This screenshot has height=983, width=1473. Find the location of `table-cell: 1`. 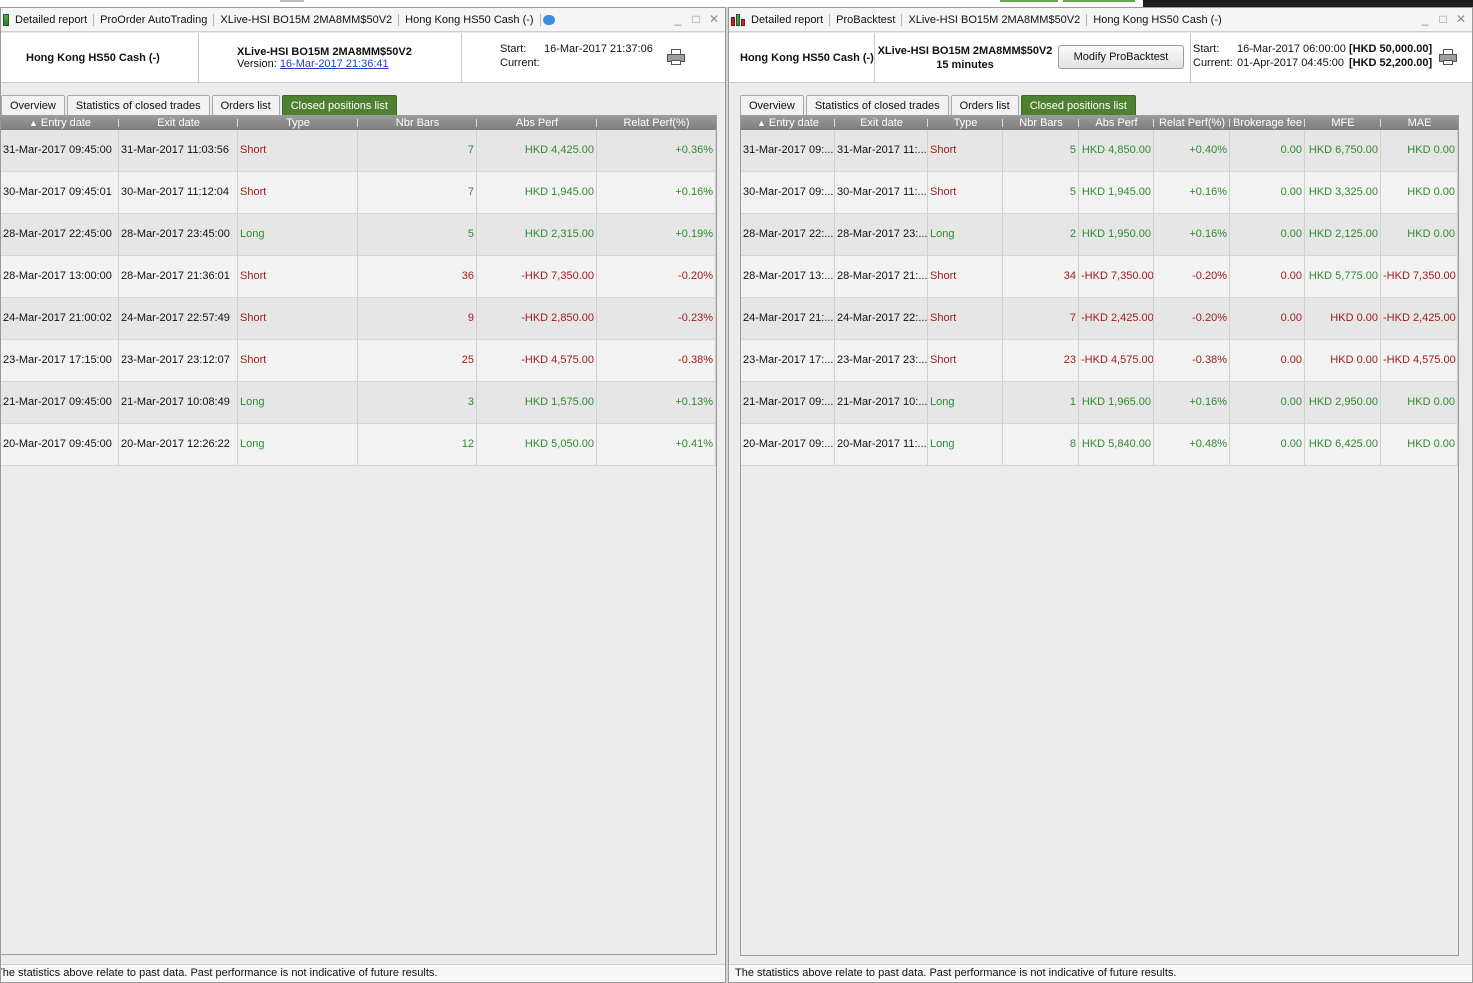

table-cell: 1 is located at coordinates (1041, 402).